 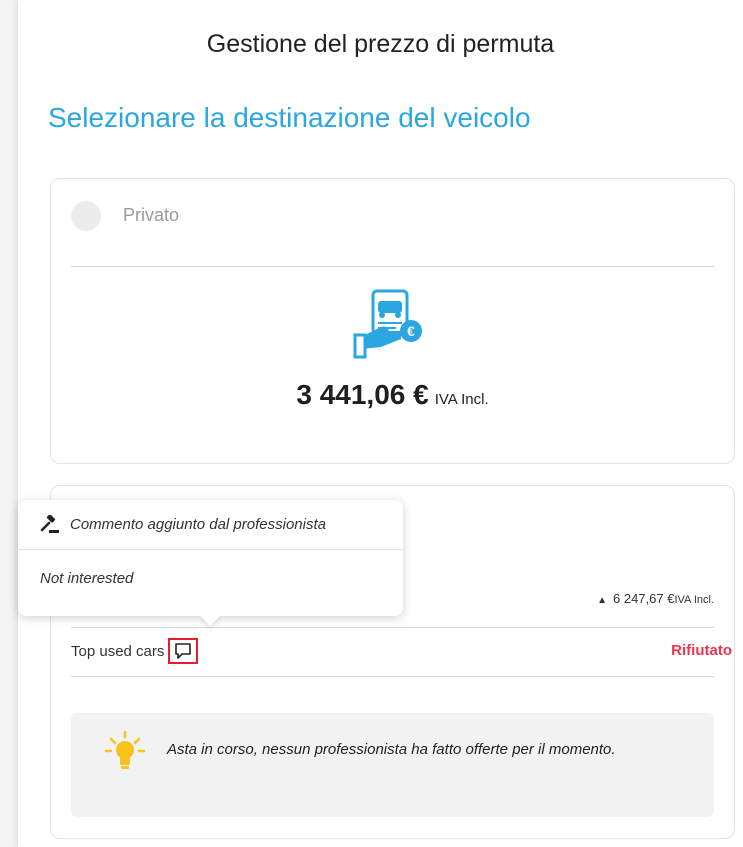 What do you see at coordinates (387, 324) in the screenshot?
I see `car-document-euro-icon: €` at bounding box center [387, 324].